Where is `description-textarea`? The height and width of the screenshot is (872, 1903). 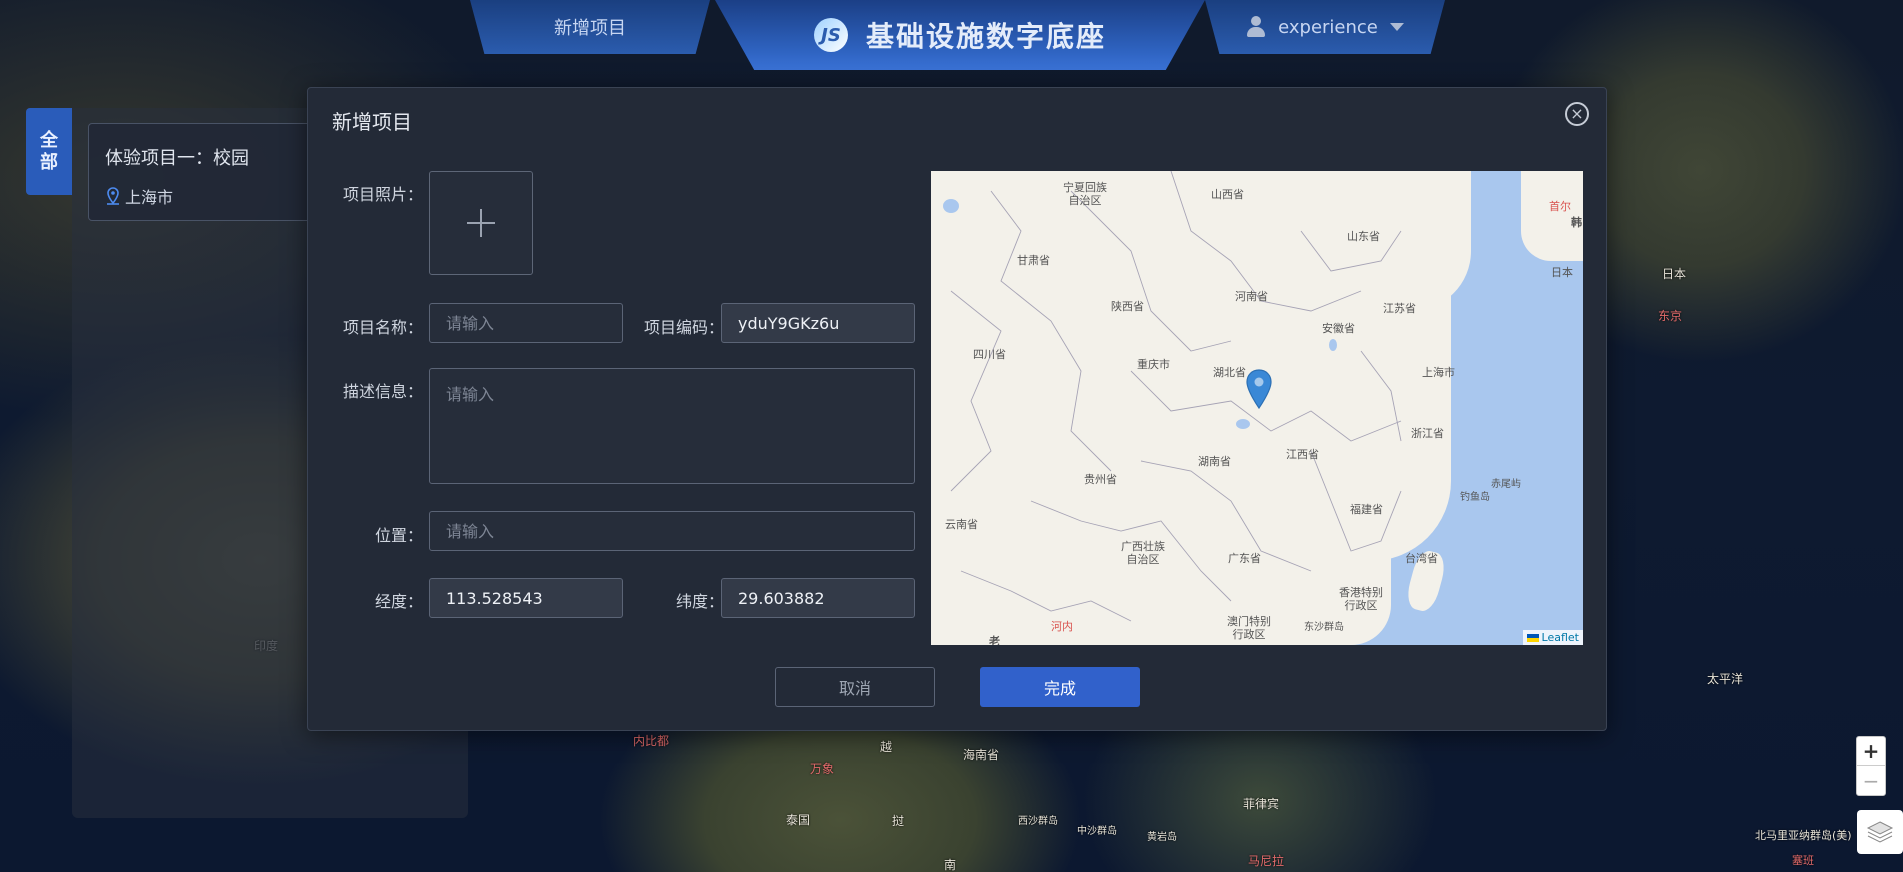 description-textarea is located at coordinates (672, 426).